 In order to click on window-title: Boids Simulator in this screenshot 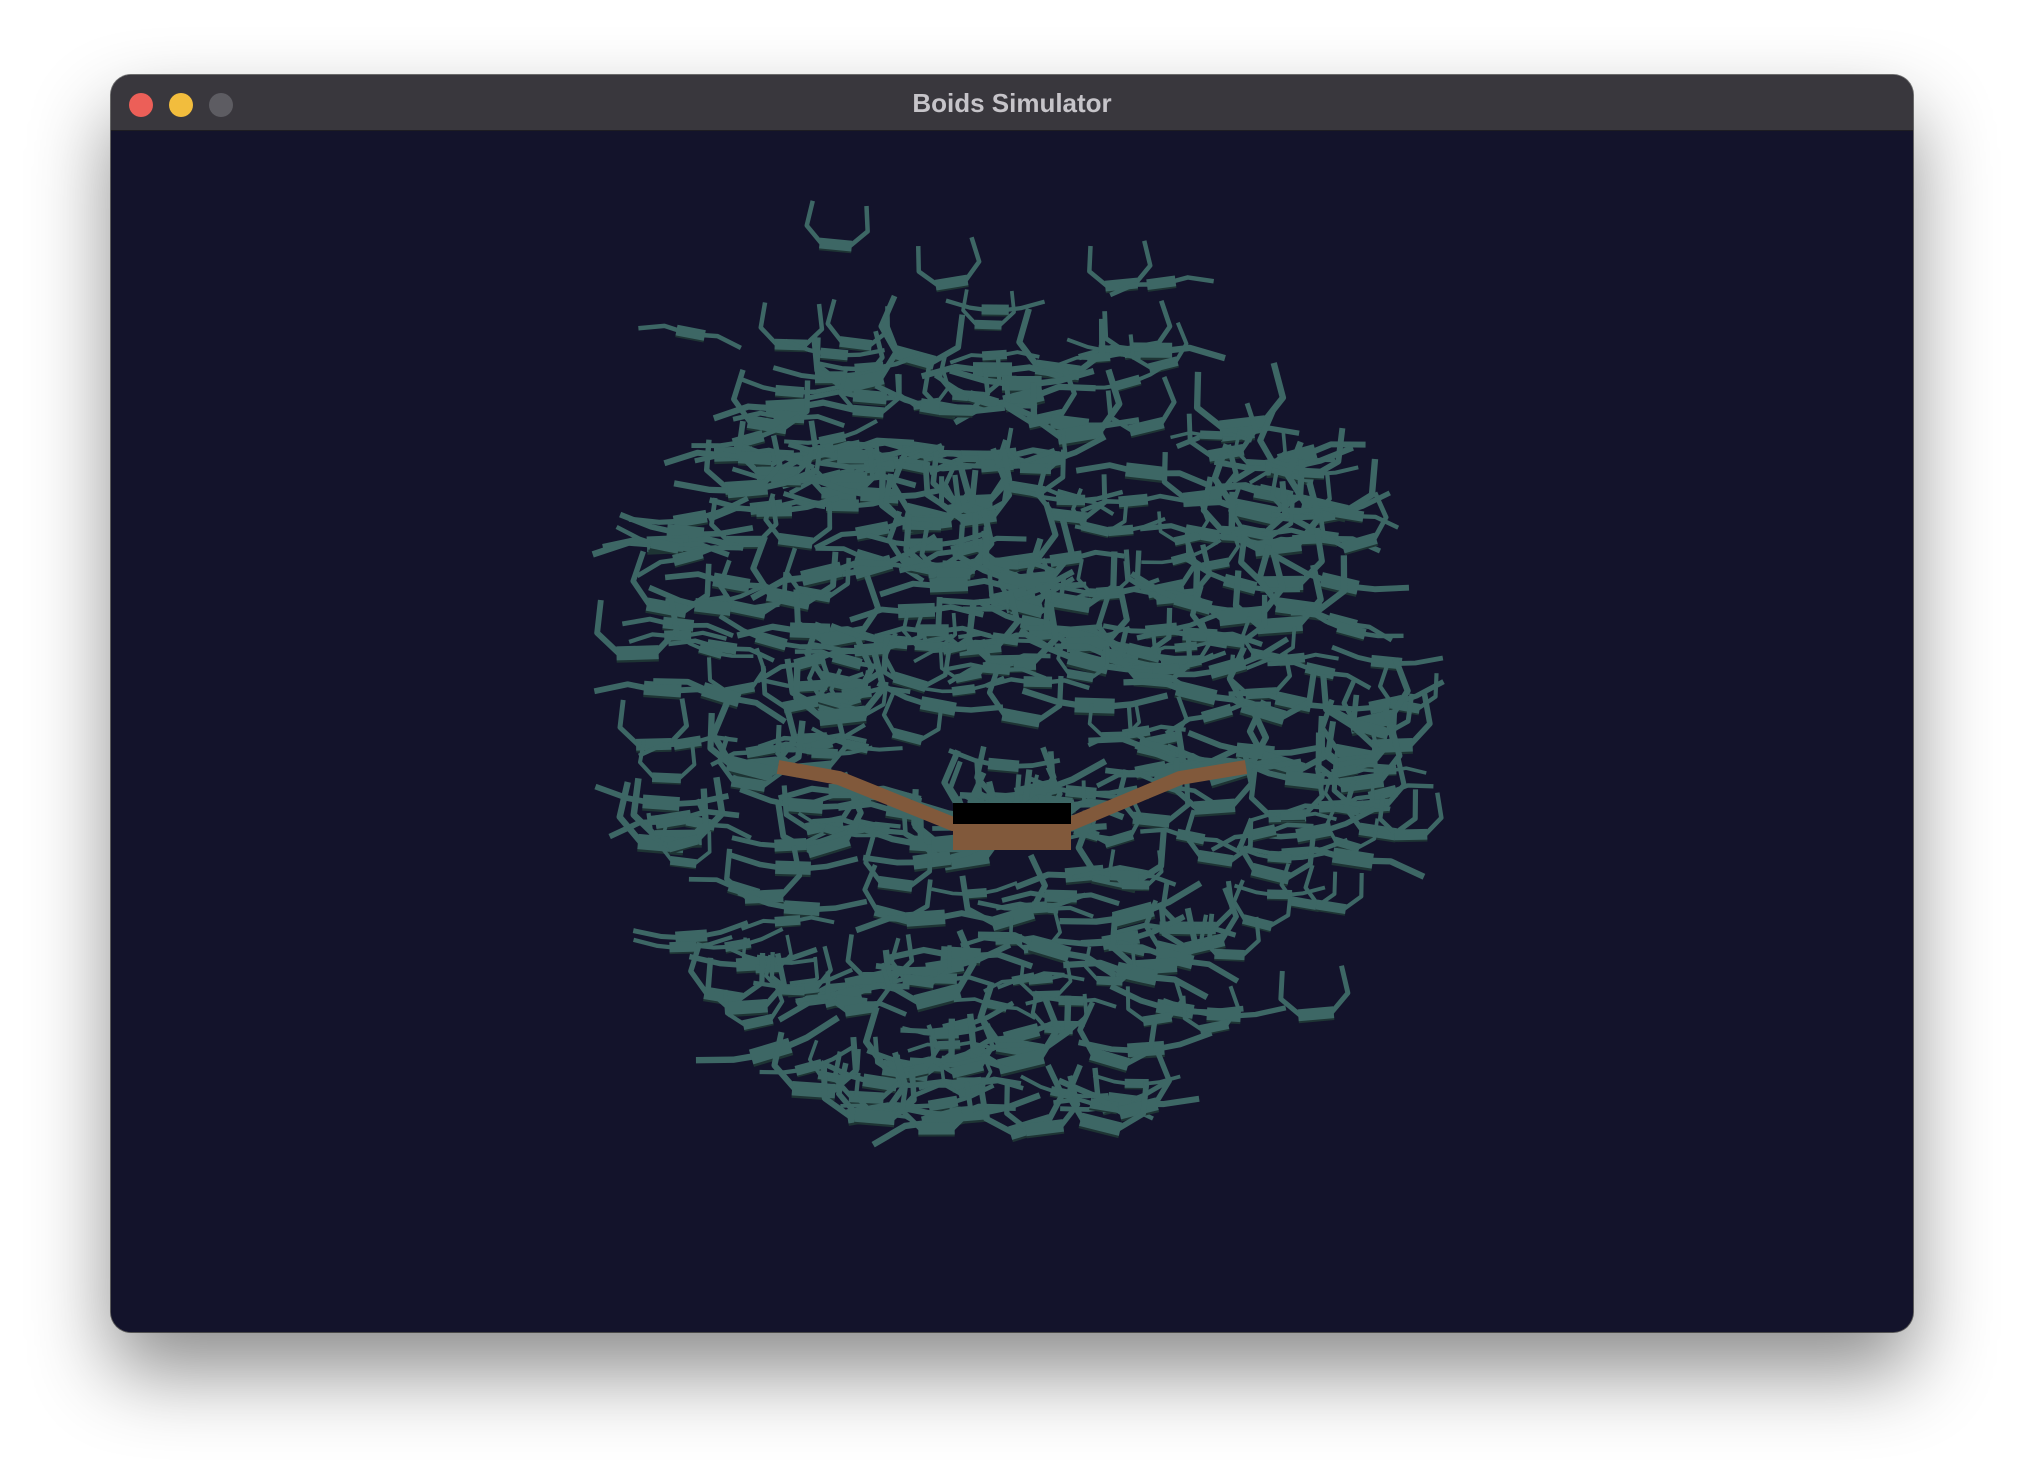, I will do `click(1012, 103)`.